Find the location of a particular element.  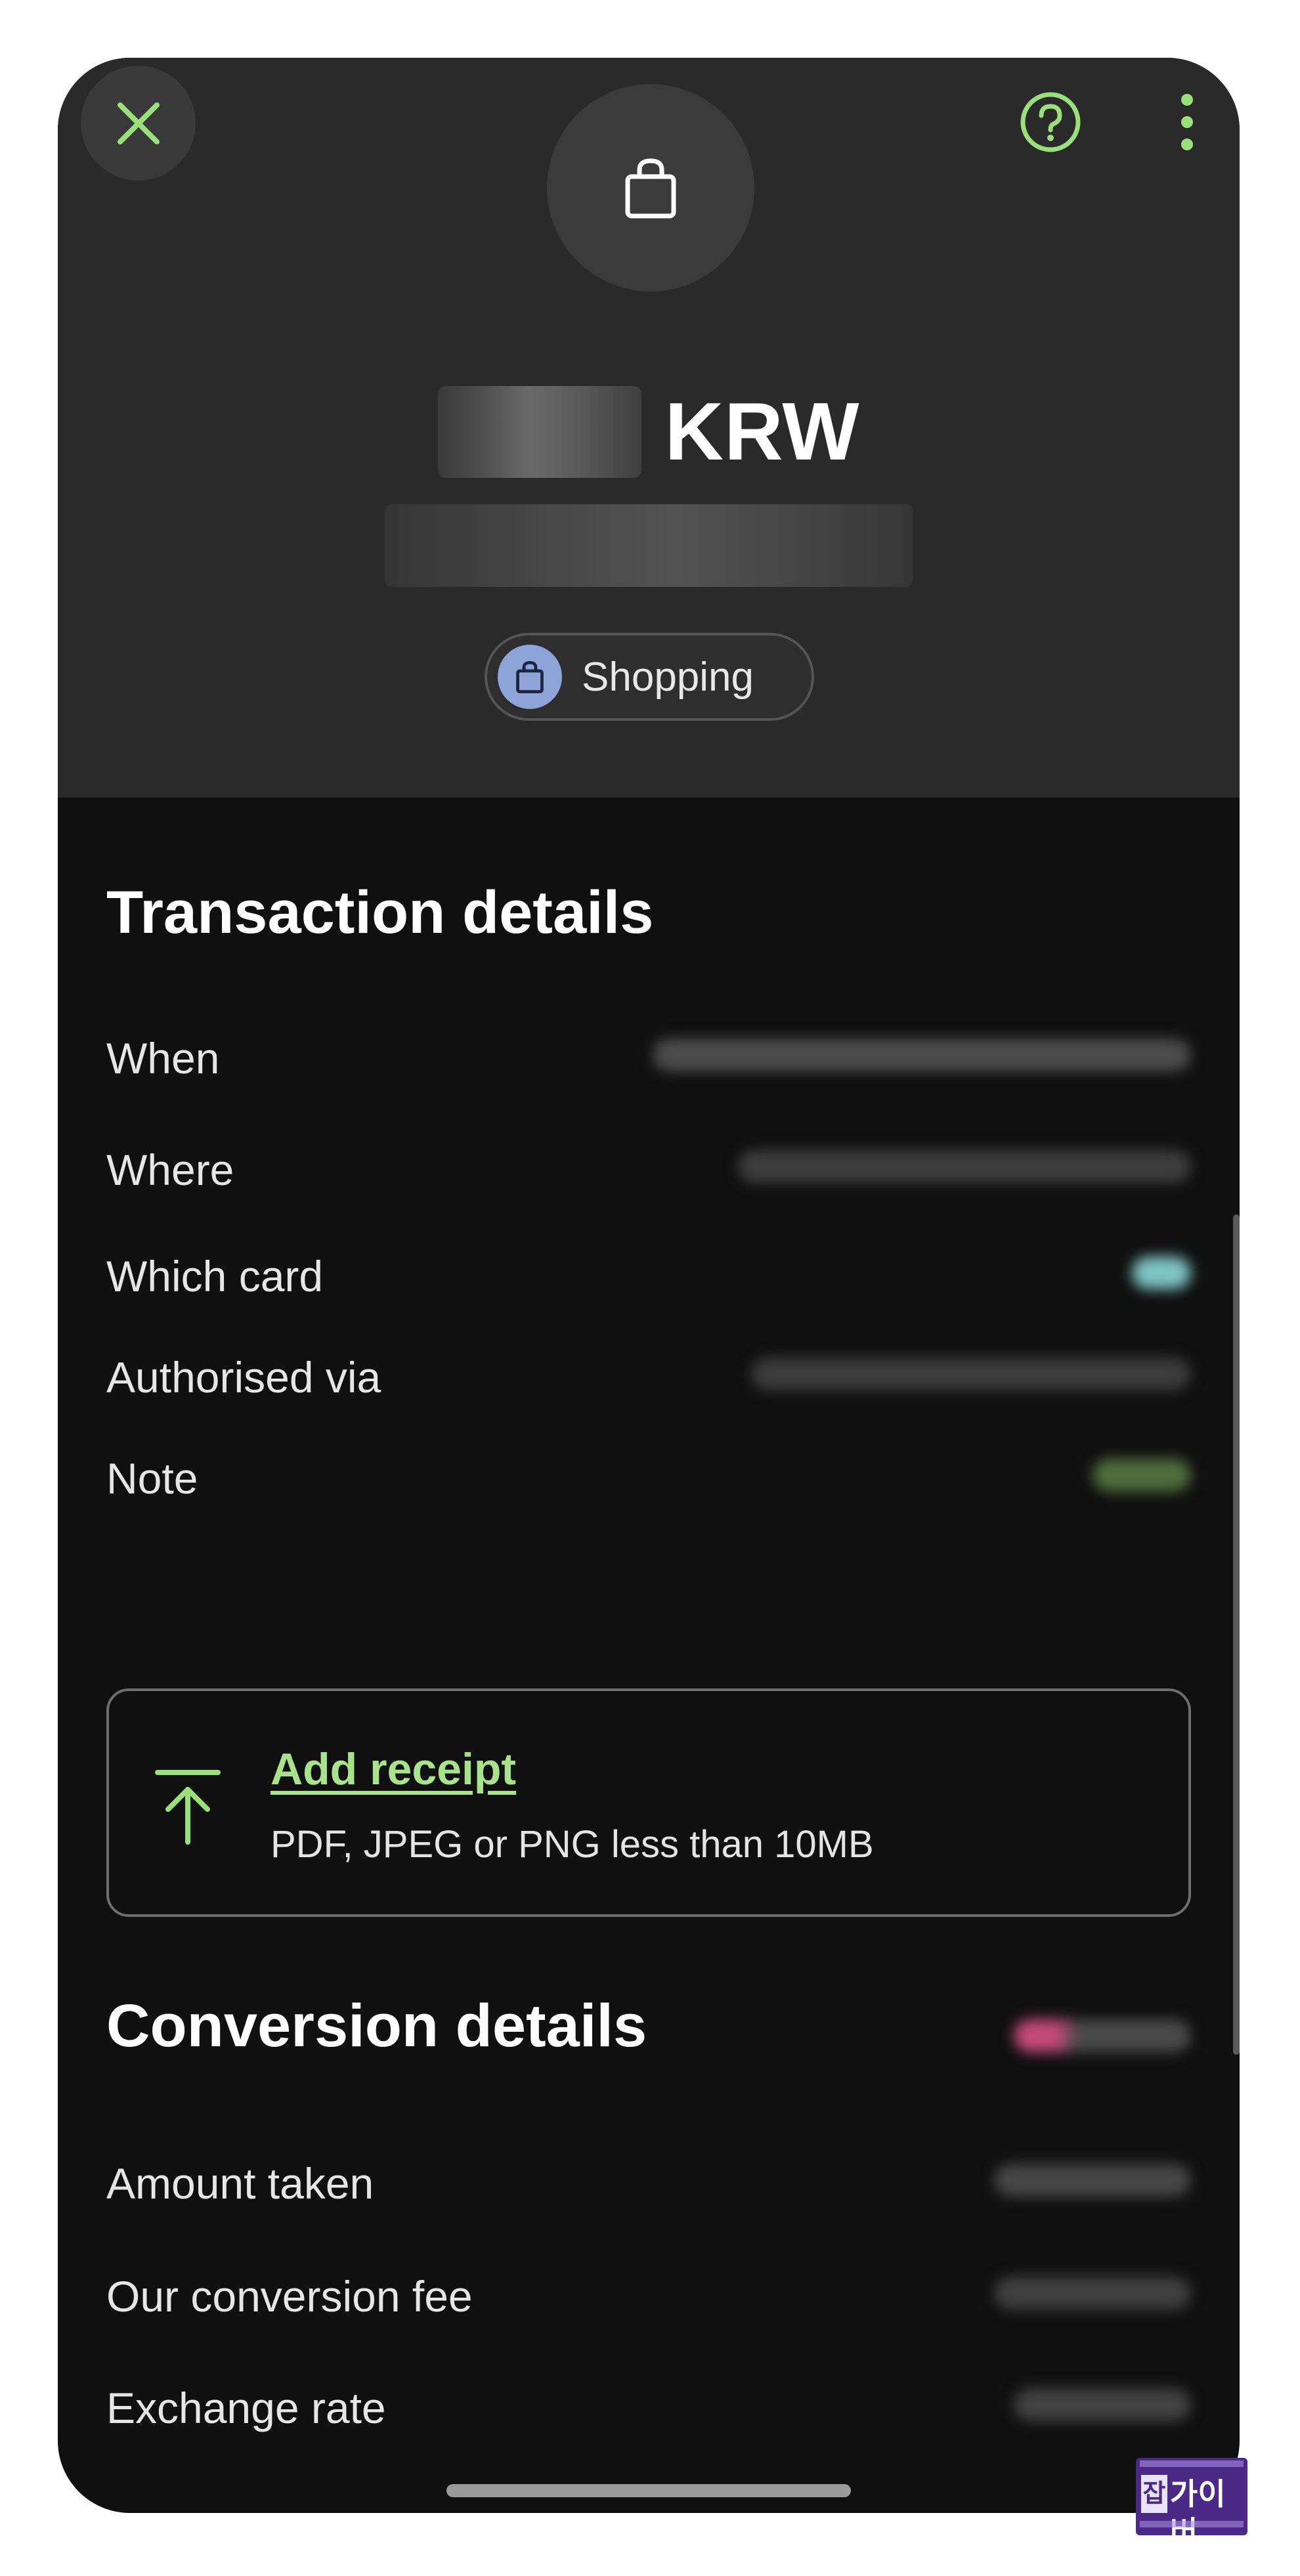

redacted-amount-taken is located at coordinates (1092, 2180).